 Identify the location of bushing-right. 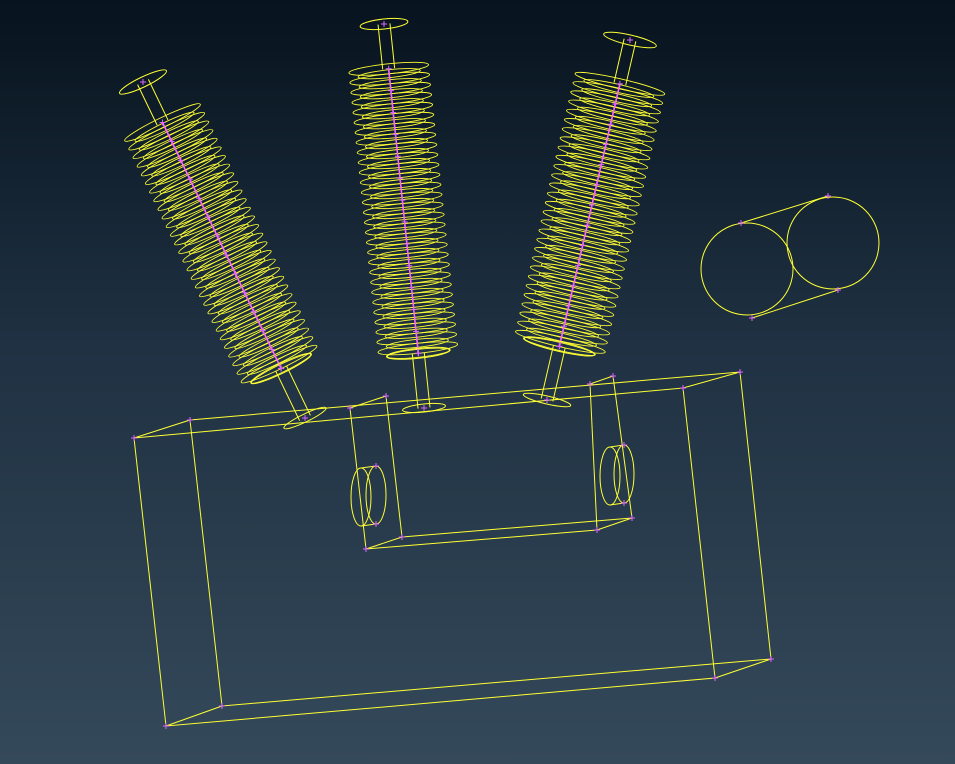
(590, 219).